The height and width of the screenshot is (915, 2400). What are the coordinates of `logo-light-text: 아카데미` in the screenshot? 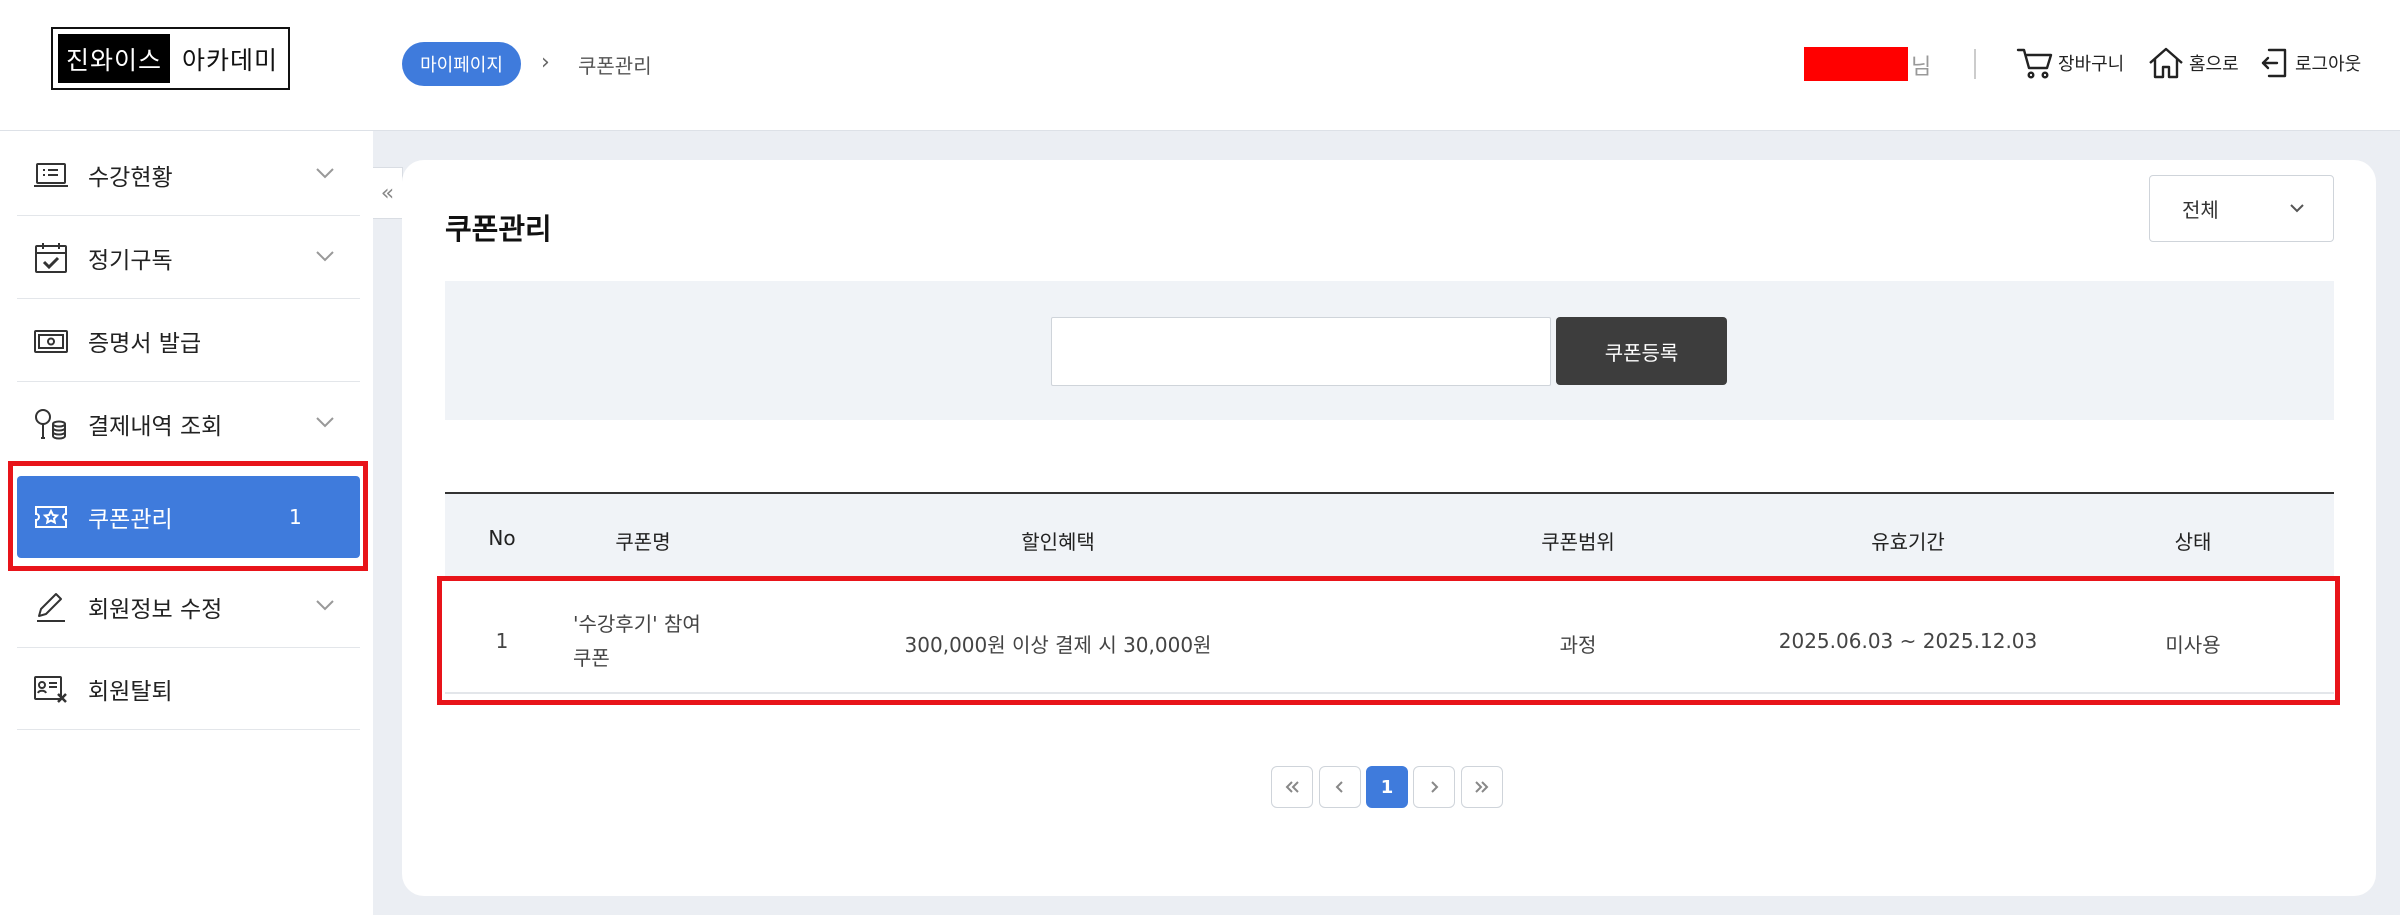 It's located at (230, 60).